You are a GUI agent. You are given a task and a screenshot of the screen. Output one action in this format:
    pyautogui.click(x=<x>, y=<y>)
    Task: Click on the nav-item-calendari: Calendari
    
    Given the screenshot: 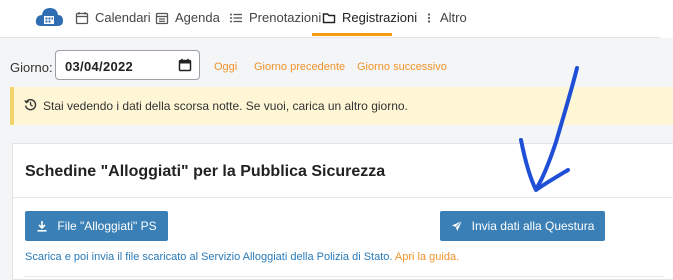 What is the action you would take?
    pyautogui.click(x=113, y=17)
    